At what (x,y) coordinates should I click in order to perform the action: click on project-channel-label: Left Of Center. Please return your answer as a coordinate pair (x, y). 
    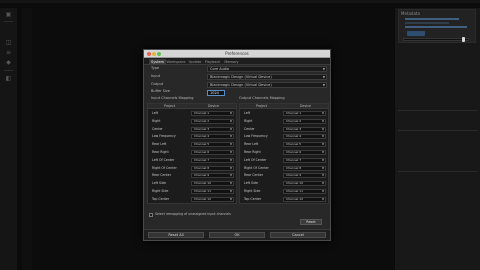
    Looking at the image, I should click on (255, 159).